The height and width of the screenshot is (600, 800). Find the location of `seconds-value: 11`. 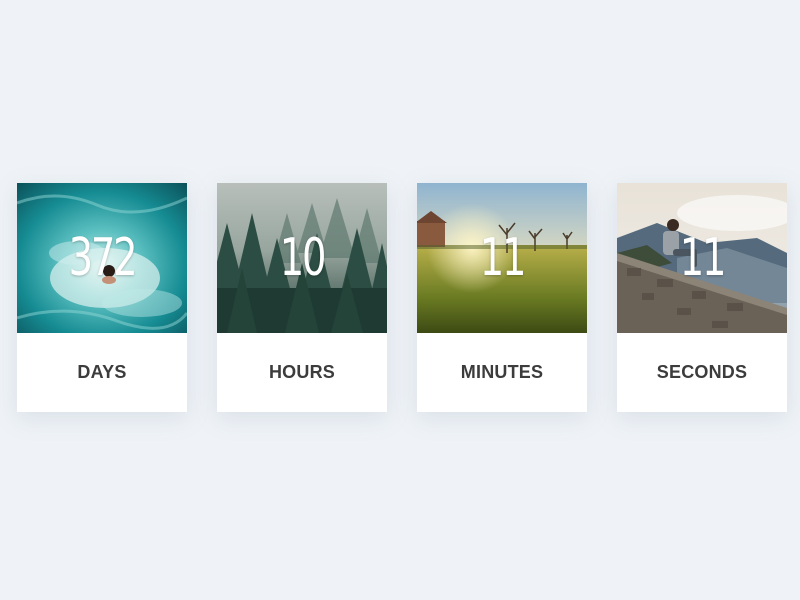

seconds-value: 11 is located at coordinates (703, 258).